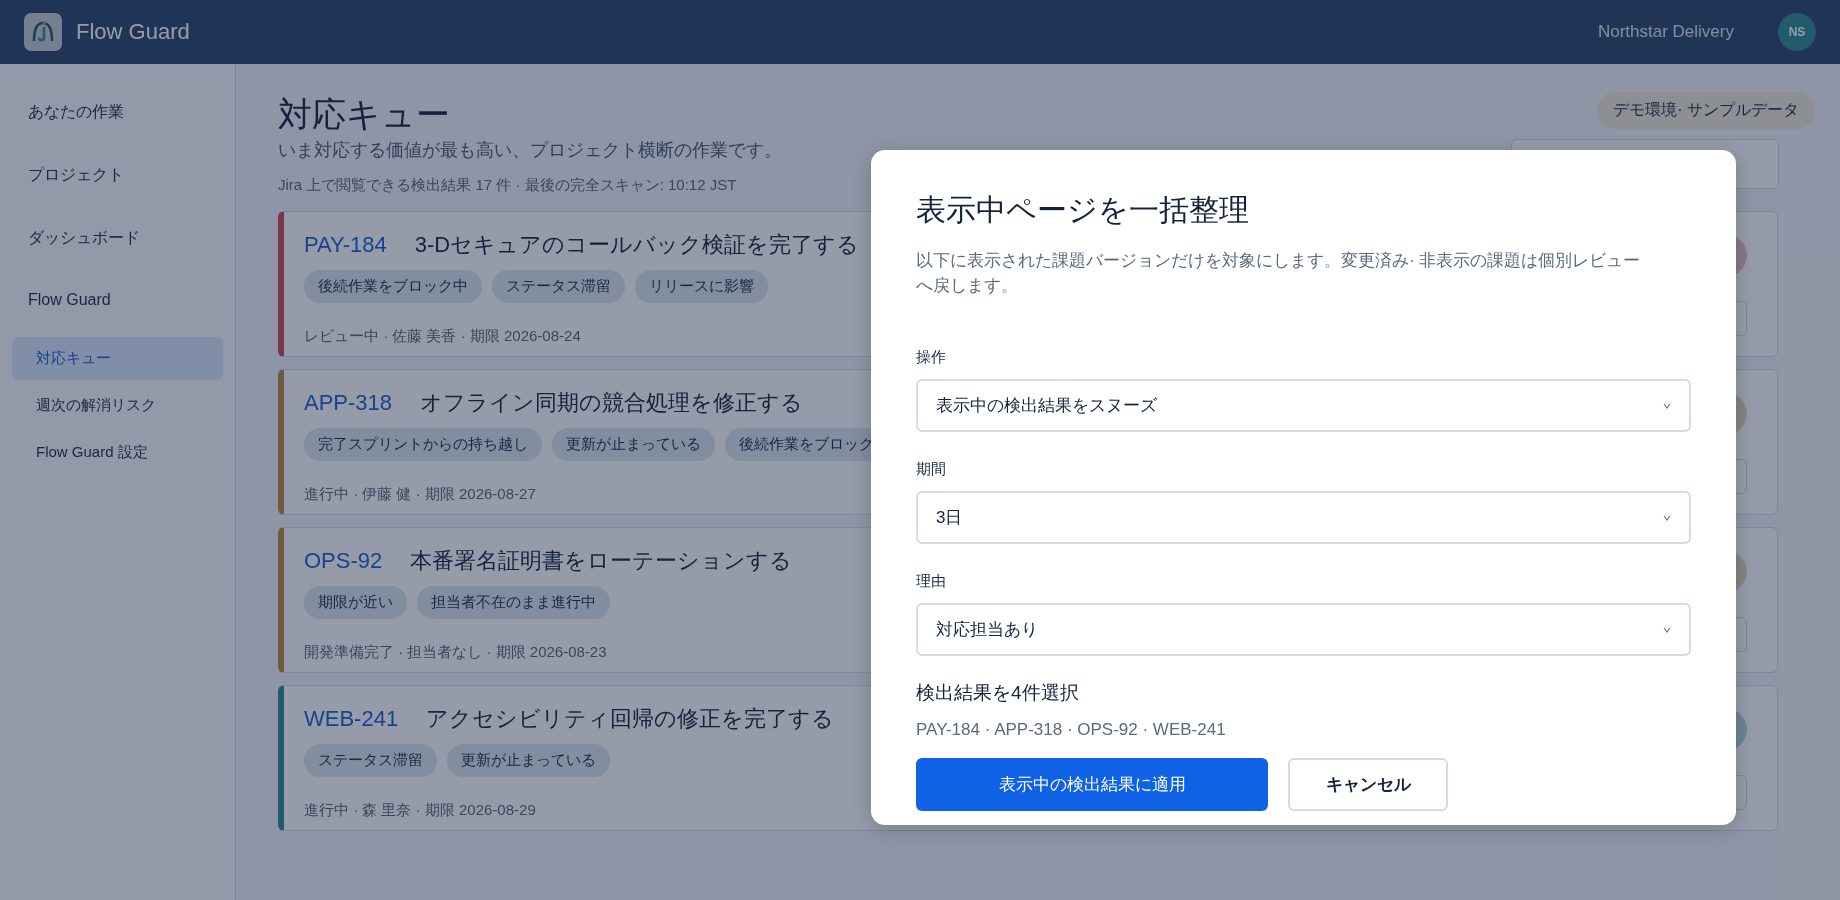 Image resolution: width=1840 pixels, height=900 pixels. What do you see at coordinates (117, 405) in the screenshot?
I see `nav-subitem: 週次の解消リスク` at bounding box center [117, 405].